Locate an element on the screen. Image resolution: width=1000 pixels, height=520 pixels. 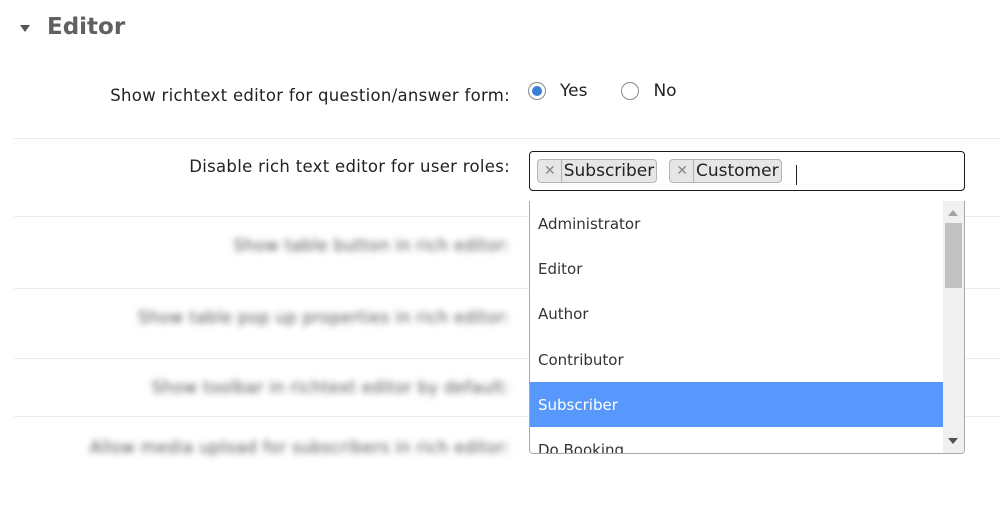
dropdown-scrollbar is located at coordinates (953, 327).